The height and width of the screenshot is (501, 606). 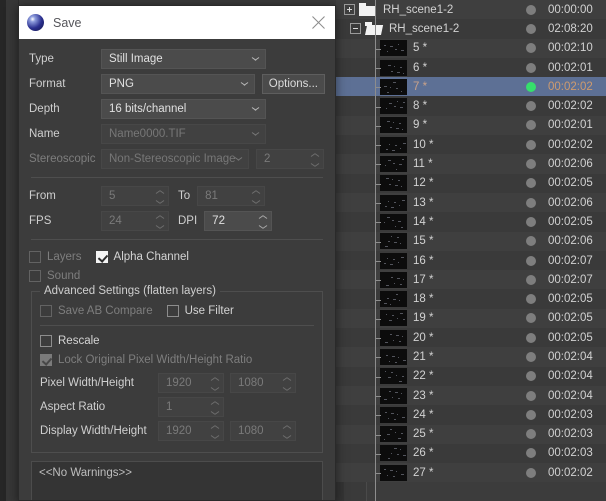 What do you see at coordinates (177, 325) in the screenshot?
I see `divider` at bounding box center [177, 325].